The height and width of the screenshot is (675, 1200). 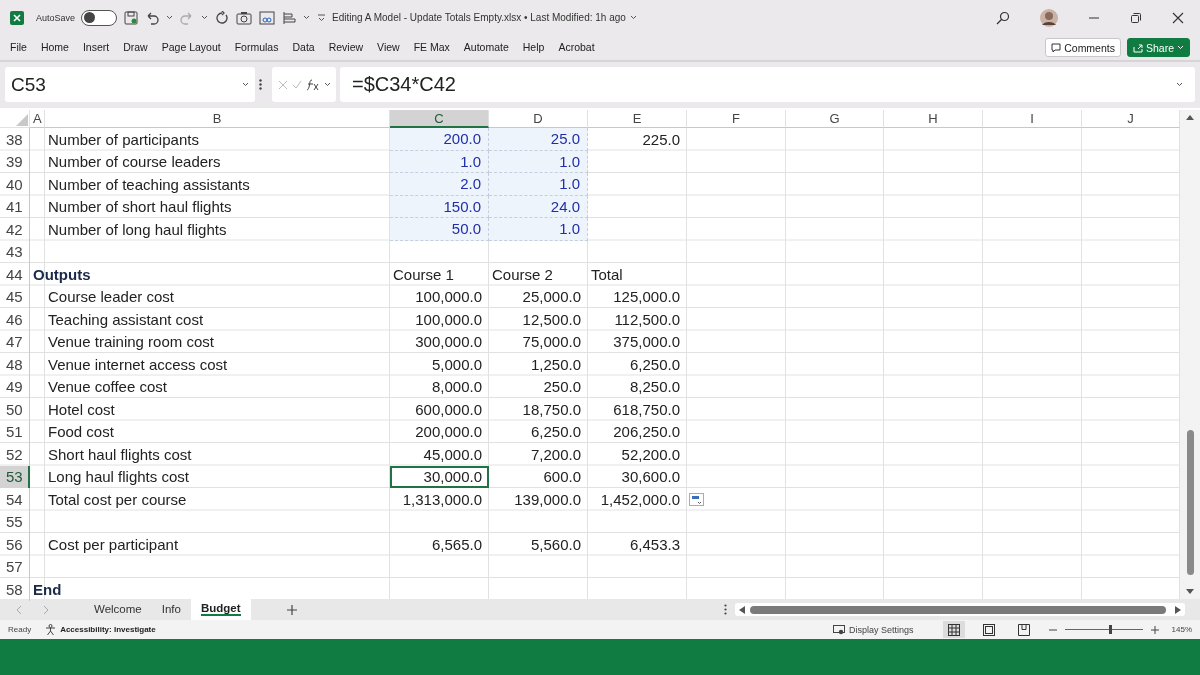 I want to click on selected-cell: 30,000.0, so click(x=439, y=476).